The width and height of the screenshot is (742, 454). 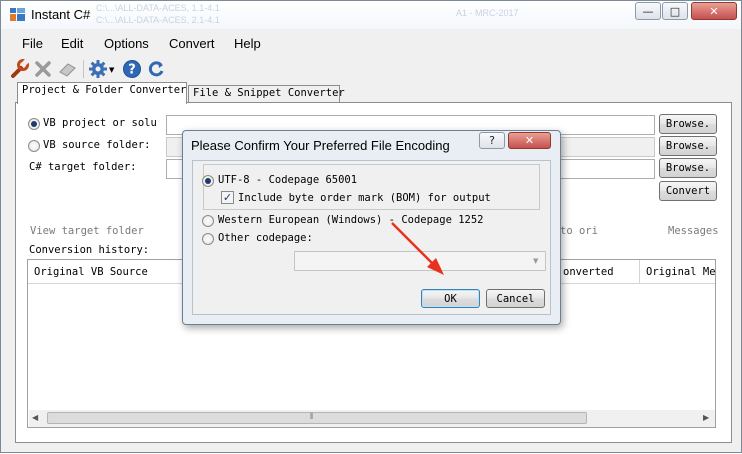 What do you see at coordinates (83, 69) in the screenshot?
I see `toolbar-separator` at bounding box center [83, 69].